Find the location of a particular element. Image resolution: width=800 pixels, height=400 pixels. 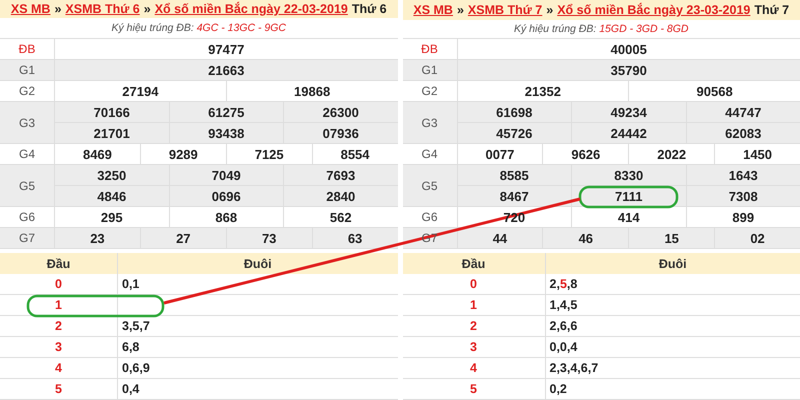

tail-digits: 2,6,6 is located at coordinates (564, 326).